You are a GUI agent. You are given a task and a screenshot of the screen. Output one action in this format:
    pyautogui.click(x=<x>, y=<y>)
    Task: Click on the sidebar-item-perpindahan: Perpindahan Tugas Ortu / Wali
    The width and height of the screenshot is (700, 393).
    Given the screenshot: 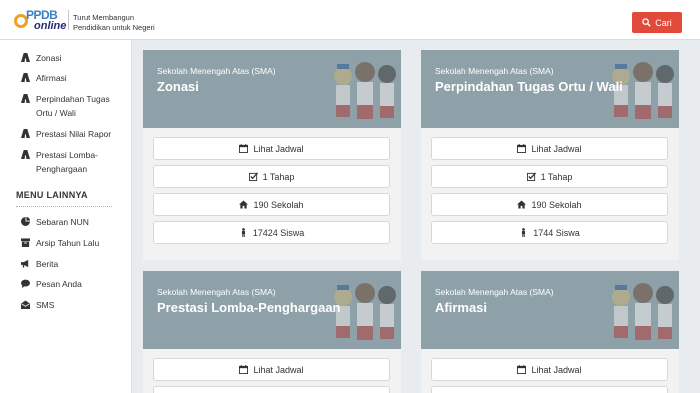 What is the action you would take?
    pyautogui.click(x=73, y=106)
    